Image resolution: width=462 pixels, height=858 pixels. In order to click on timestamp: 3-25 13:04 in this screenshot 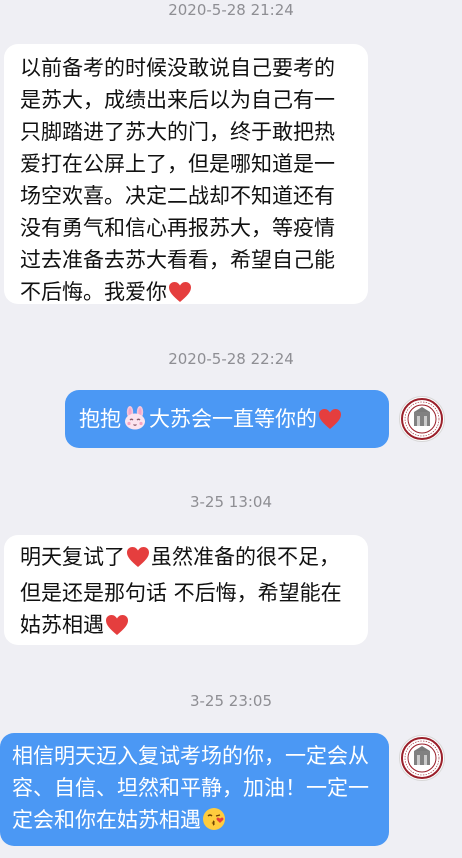, I will do `click(231, 502)`.